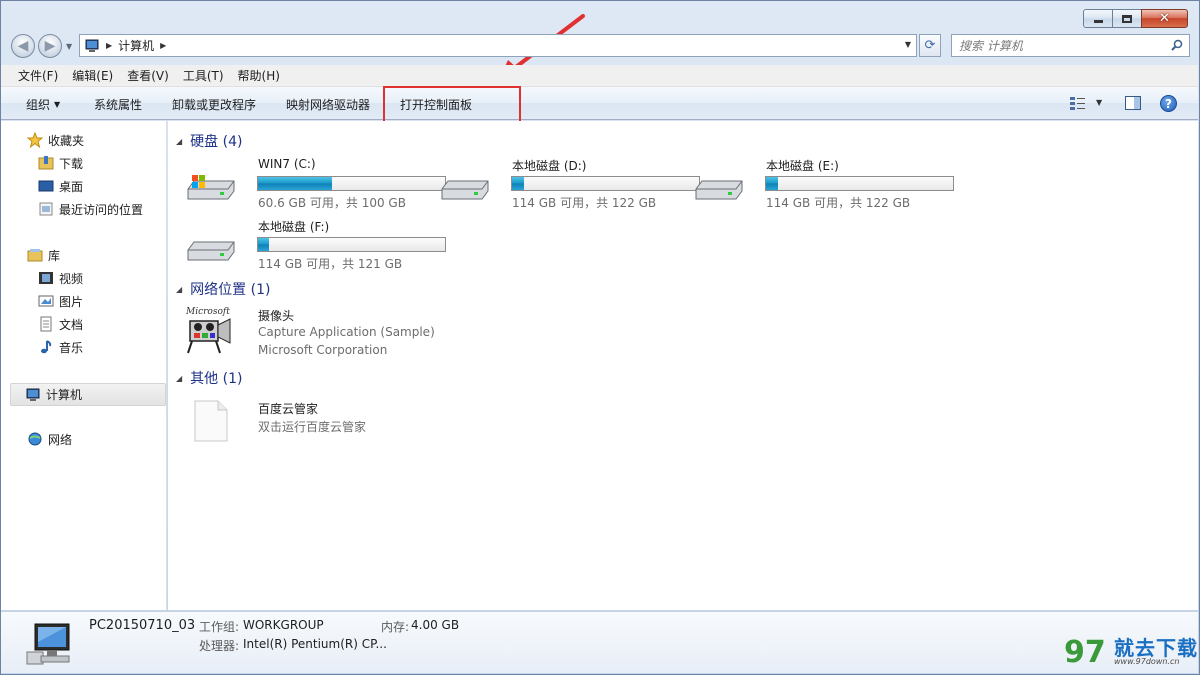 The image size is (1200, 675). I want to click on forward-arrow-icon: ▶, so click(50, 46).